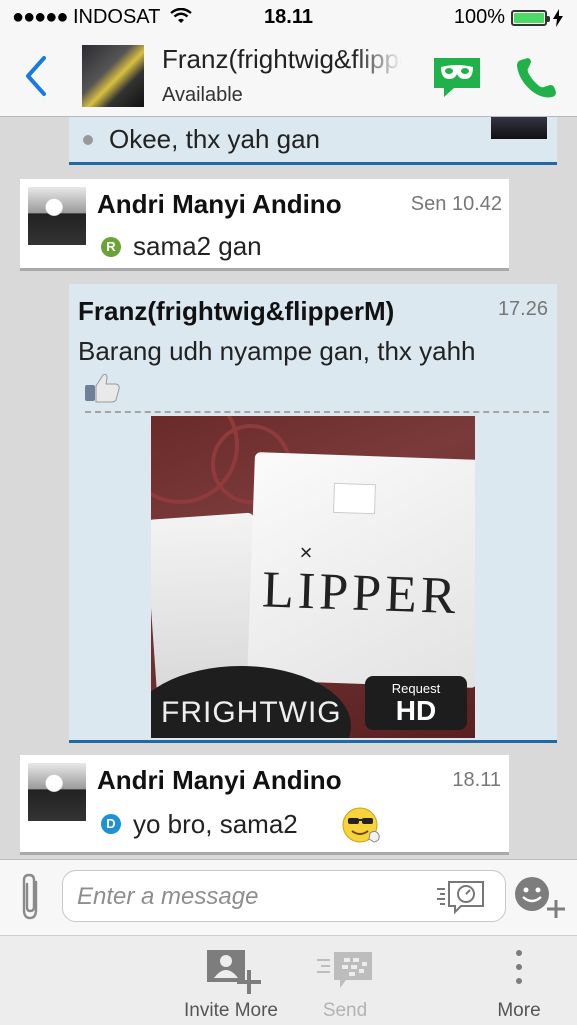 Image resolution: width=577 pixels, height=1025 pixels. Describe the element at coordinates (519, 1010) in the screenshot. I see `more-label: More` at that location.